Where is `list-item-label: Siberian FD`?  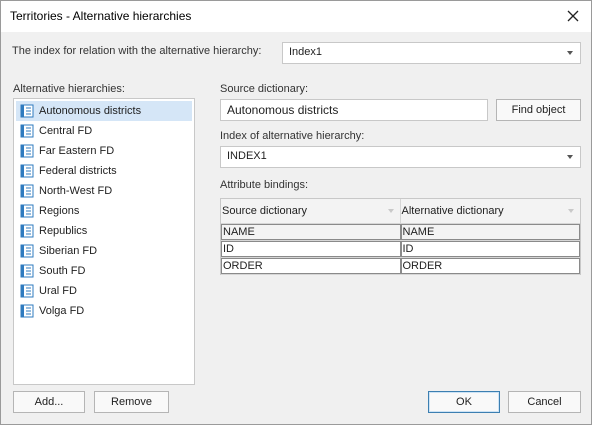 list-item-label: Siberian FD is located at coordinates (68, 251).